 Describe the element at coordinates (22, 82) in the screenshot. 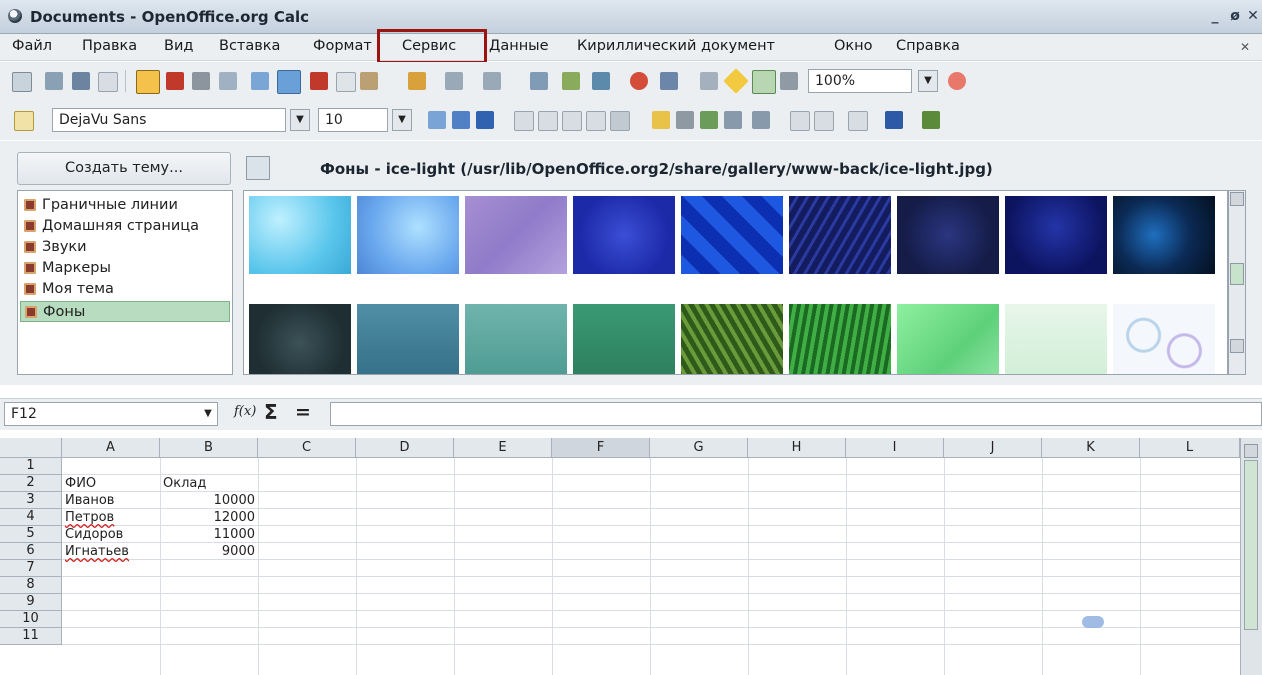

I see `new-document-icon` at that location.